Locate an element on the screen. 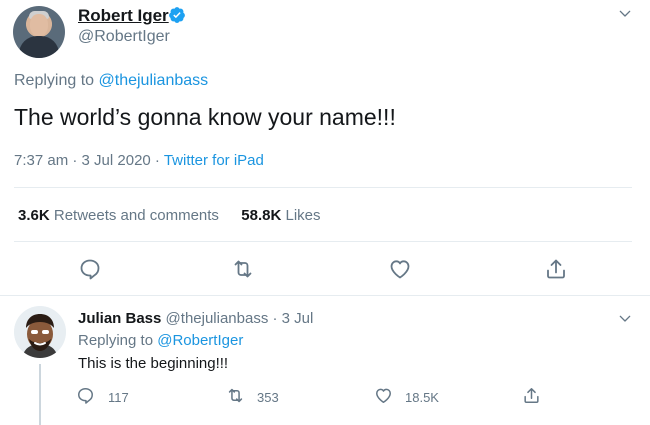 Image resolution: width=650 pixels, height=425 pixels. cartoon-avatar-icon is located at coordinates (40, 332).